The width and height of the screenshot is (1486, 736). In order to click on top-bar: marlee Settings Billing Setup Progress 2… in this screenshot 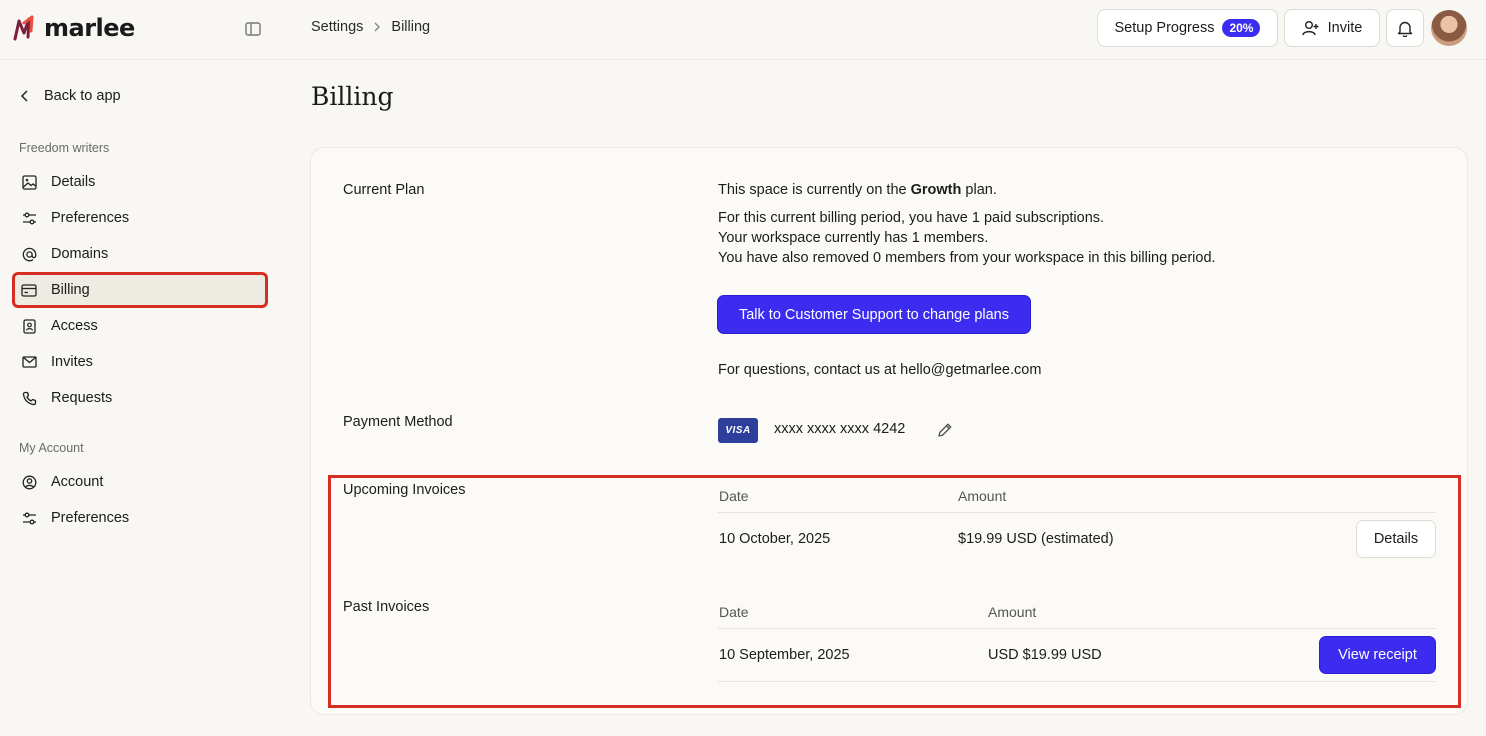, I will do `click(743, 30)`.